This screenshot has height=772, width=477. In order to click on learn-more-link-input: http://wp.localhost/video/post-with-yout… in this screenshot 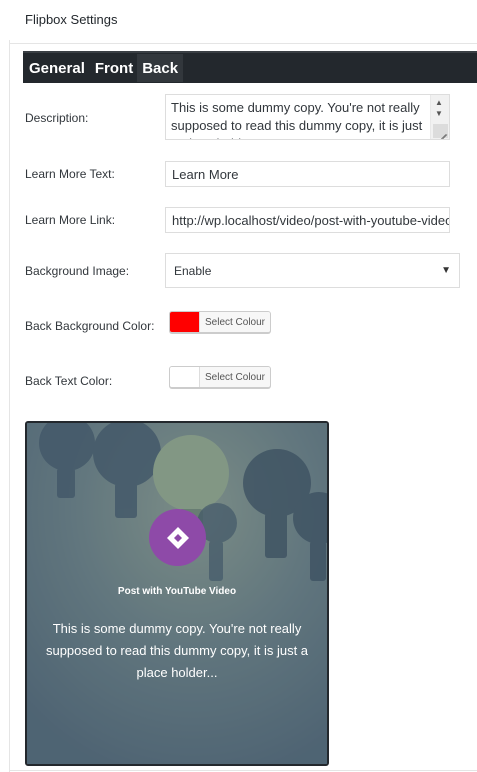, I will do `click(307, 220)`.